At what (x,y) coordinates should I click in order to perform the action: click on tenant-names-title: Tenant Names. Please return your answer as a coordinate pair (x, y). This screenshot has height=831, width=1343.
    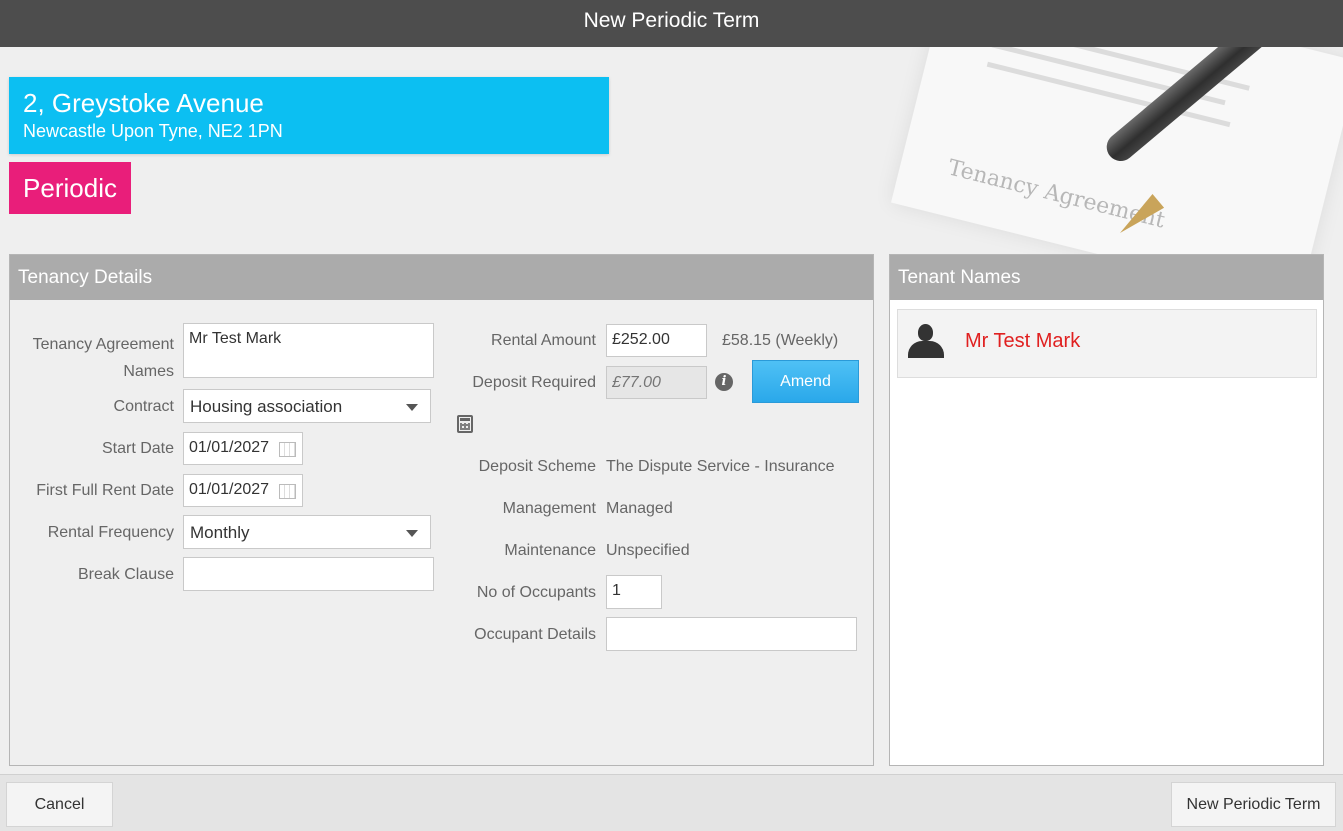
    Looking at the image, I should click on (1106, 277).